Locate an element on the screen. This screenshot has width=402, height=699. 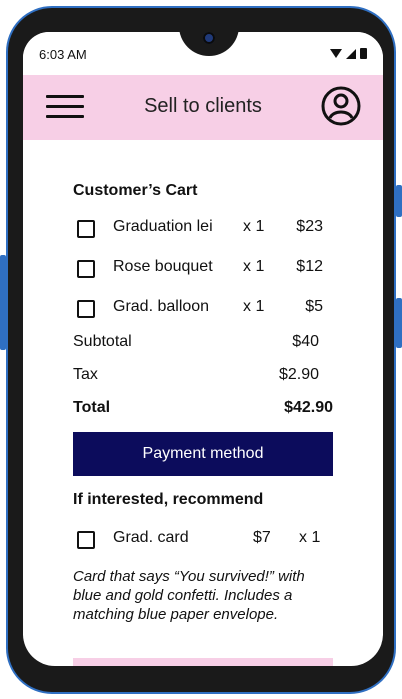
camera-icon is located at coordinates (209, 38).